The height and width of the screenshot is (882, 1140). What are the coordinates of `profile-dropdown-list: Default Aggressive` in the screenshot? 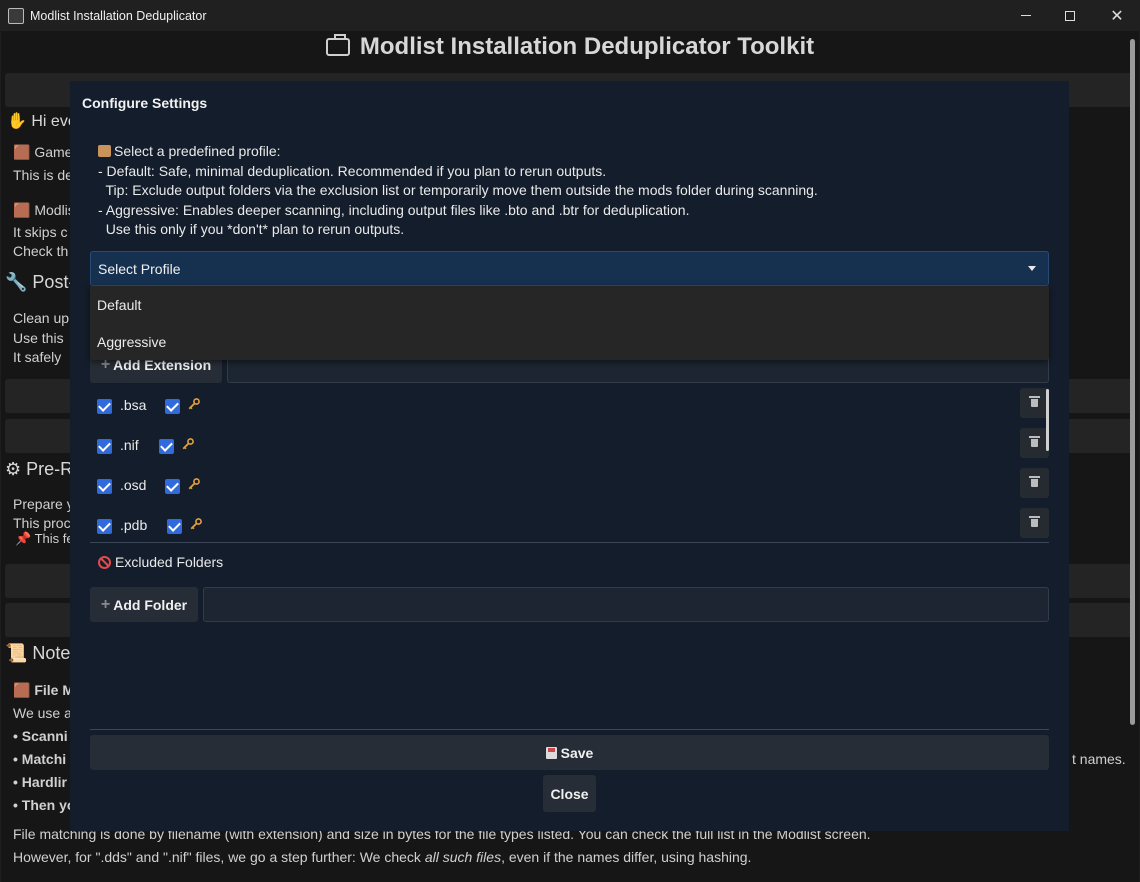 It's located at (569, 323).